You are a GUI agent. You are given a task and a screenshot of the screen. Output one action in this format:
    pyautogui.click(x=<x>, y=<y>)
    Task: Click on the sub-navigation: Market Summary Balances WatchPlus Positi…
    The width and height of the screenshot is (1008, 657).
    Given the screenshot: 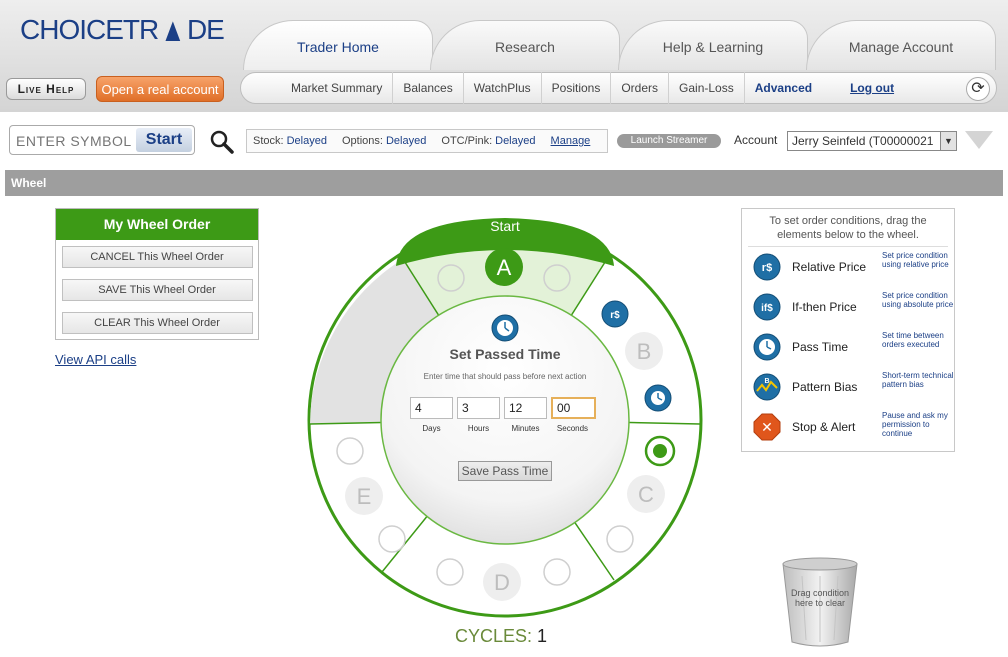 What is the action you would take?
    pyautogui.click(x=618, y=88)
    